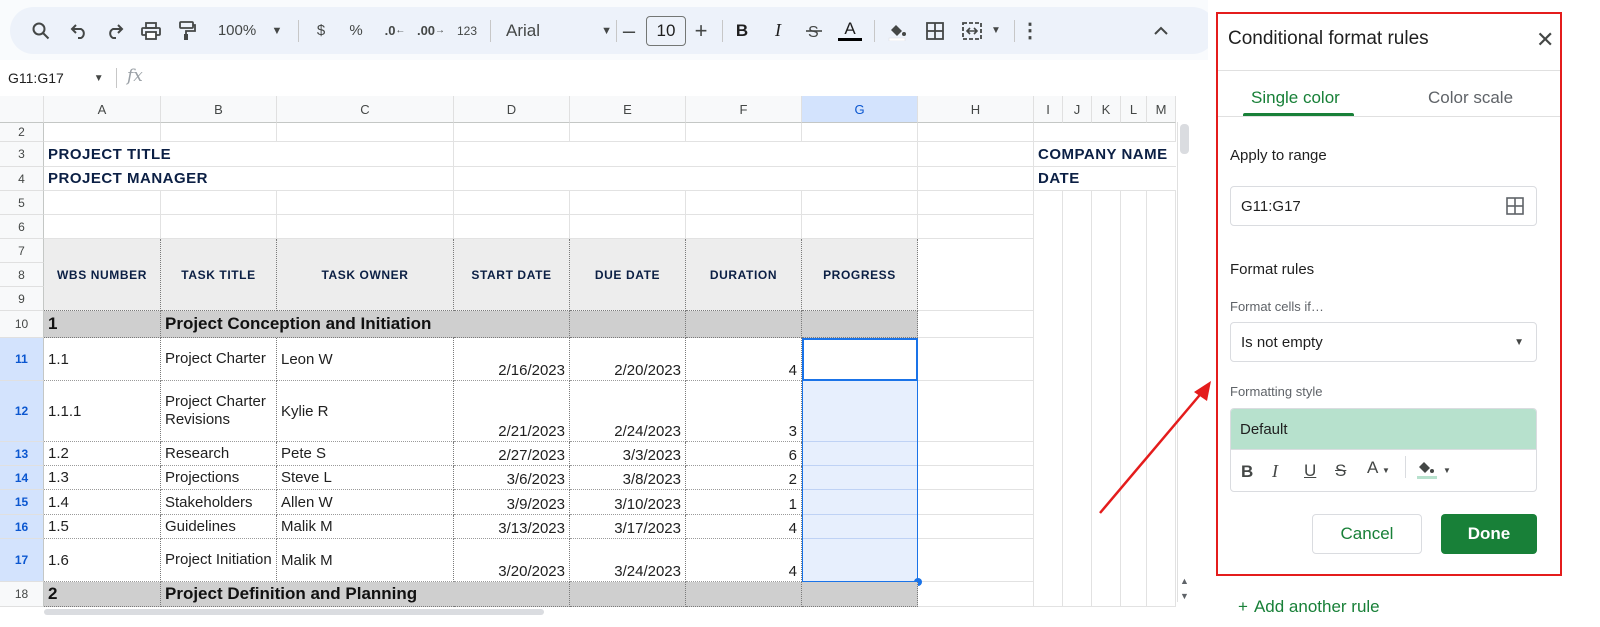 This screenshot has height=627, width=1600. Describe the element at coordinates (1077, 109) in the screenshot. I see `column-header-j: J` at that location.